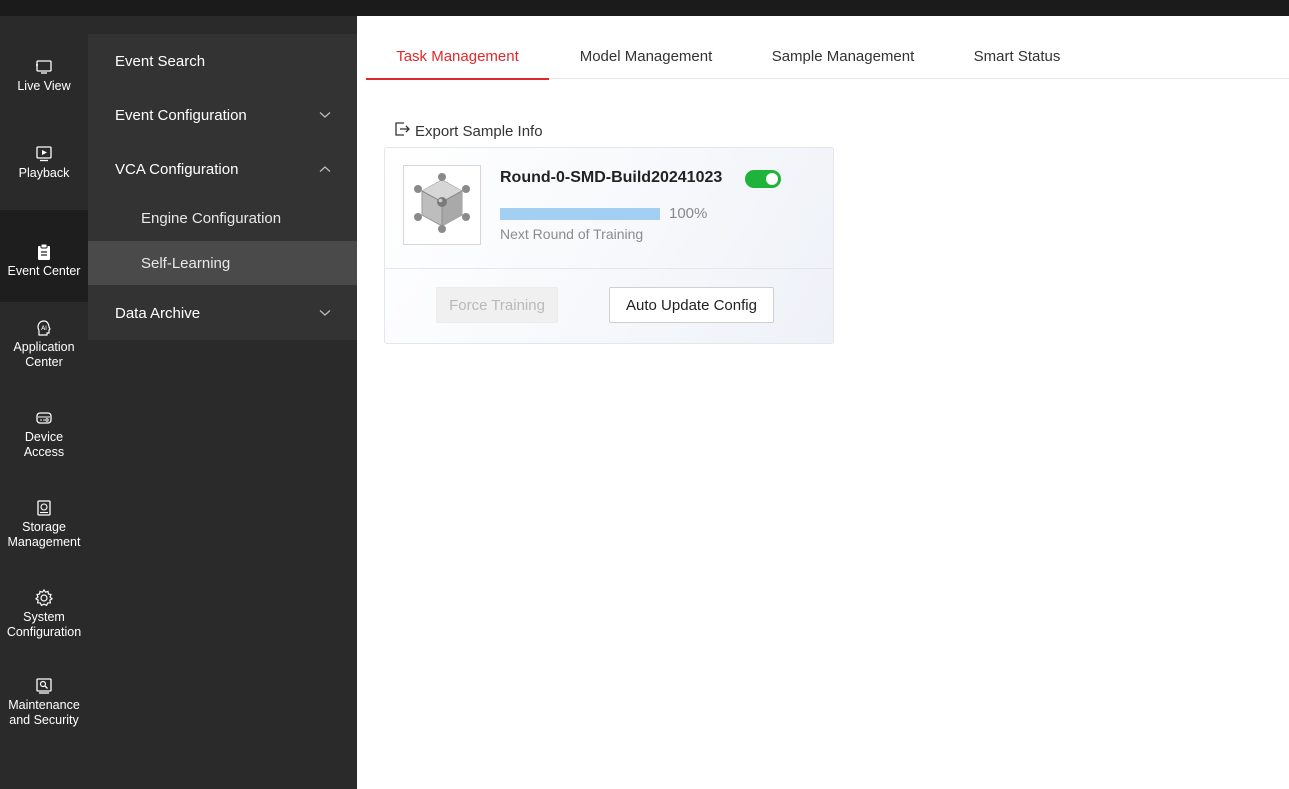  I want to click on svg-text: AI, so click(44, 328).